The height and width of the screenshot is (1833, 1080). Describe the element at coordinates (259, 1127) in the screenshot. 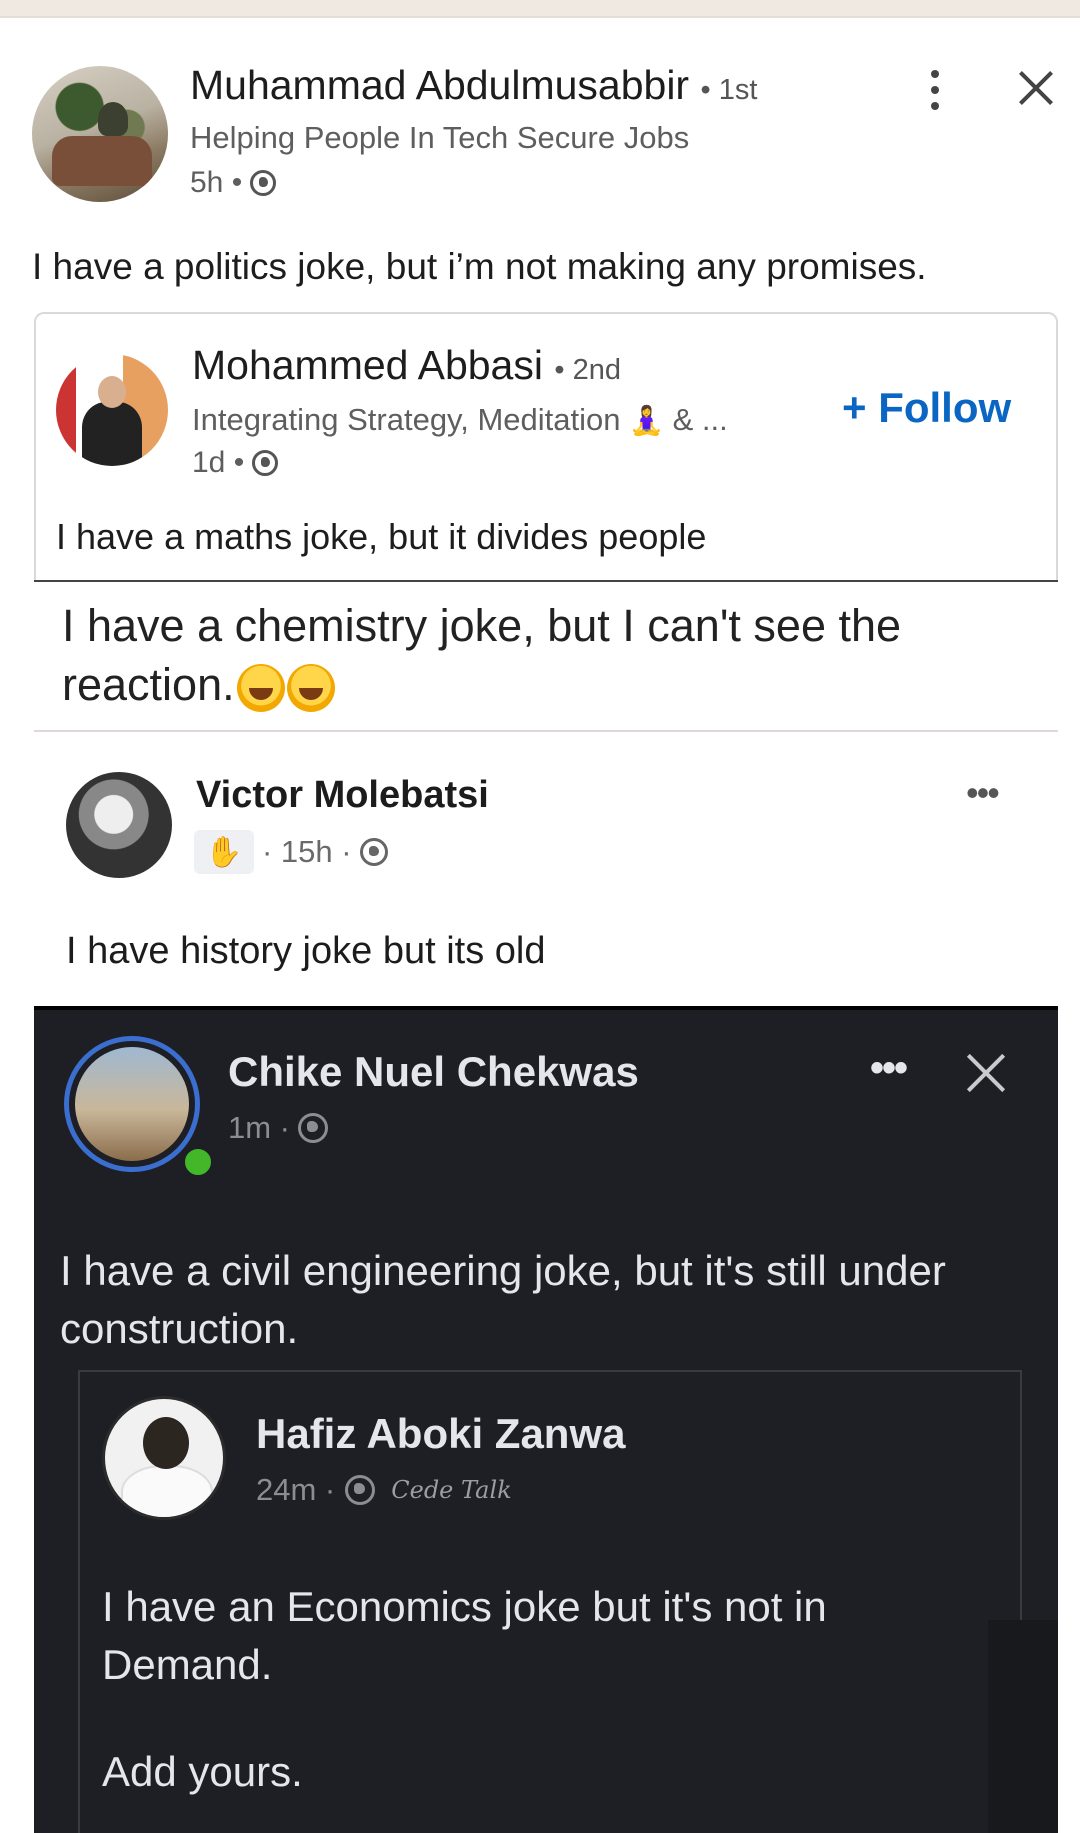

I see `fb-post-time: 1m ·` at that location.